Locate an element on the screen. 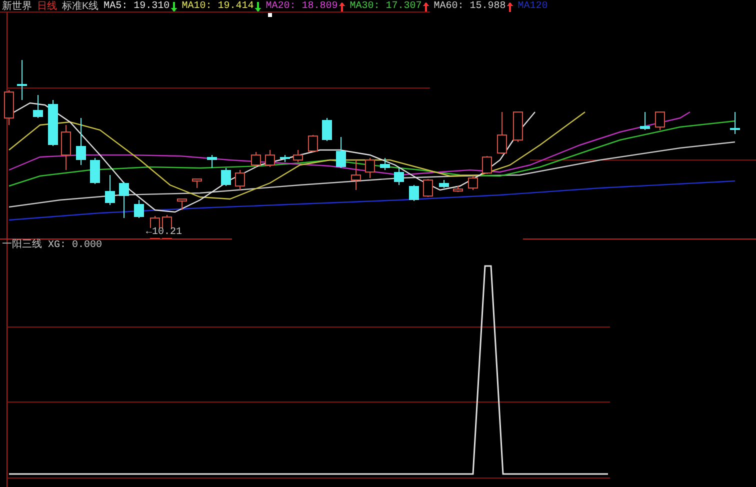 Image resolution: width=756 pixels, height=487 pixels. chart-type-label: 标准K线 is located at coordinates (80, 7).